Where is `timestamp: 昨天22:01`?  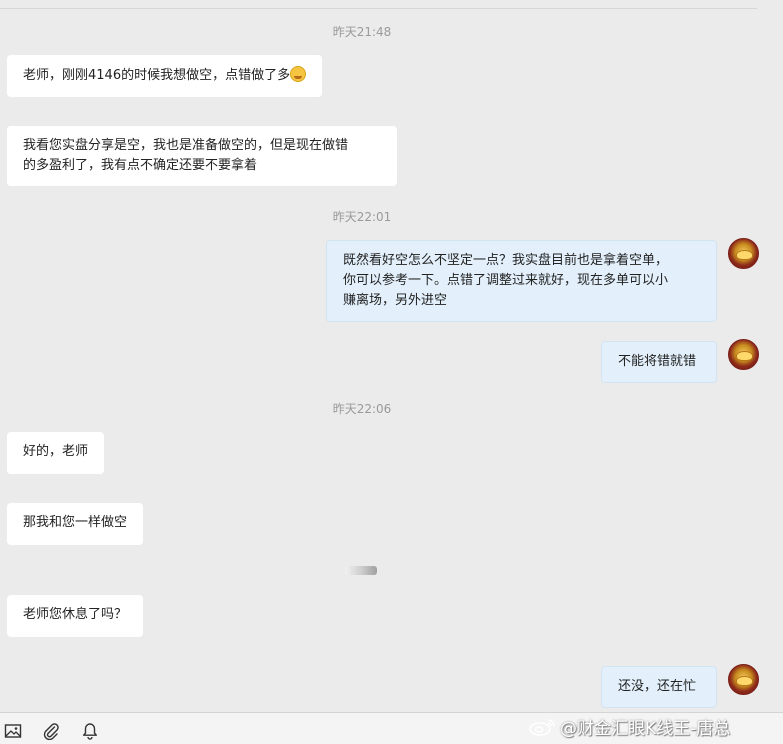
timestamp: 昨天22:01 is located at coordinates (362, 217).